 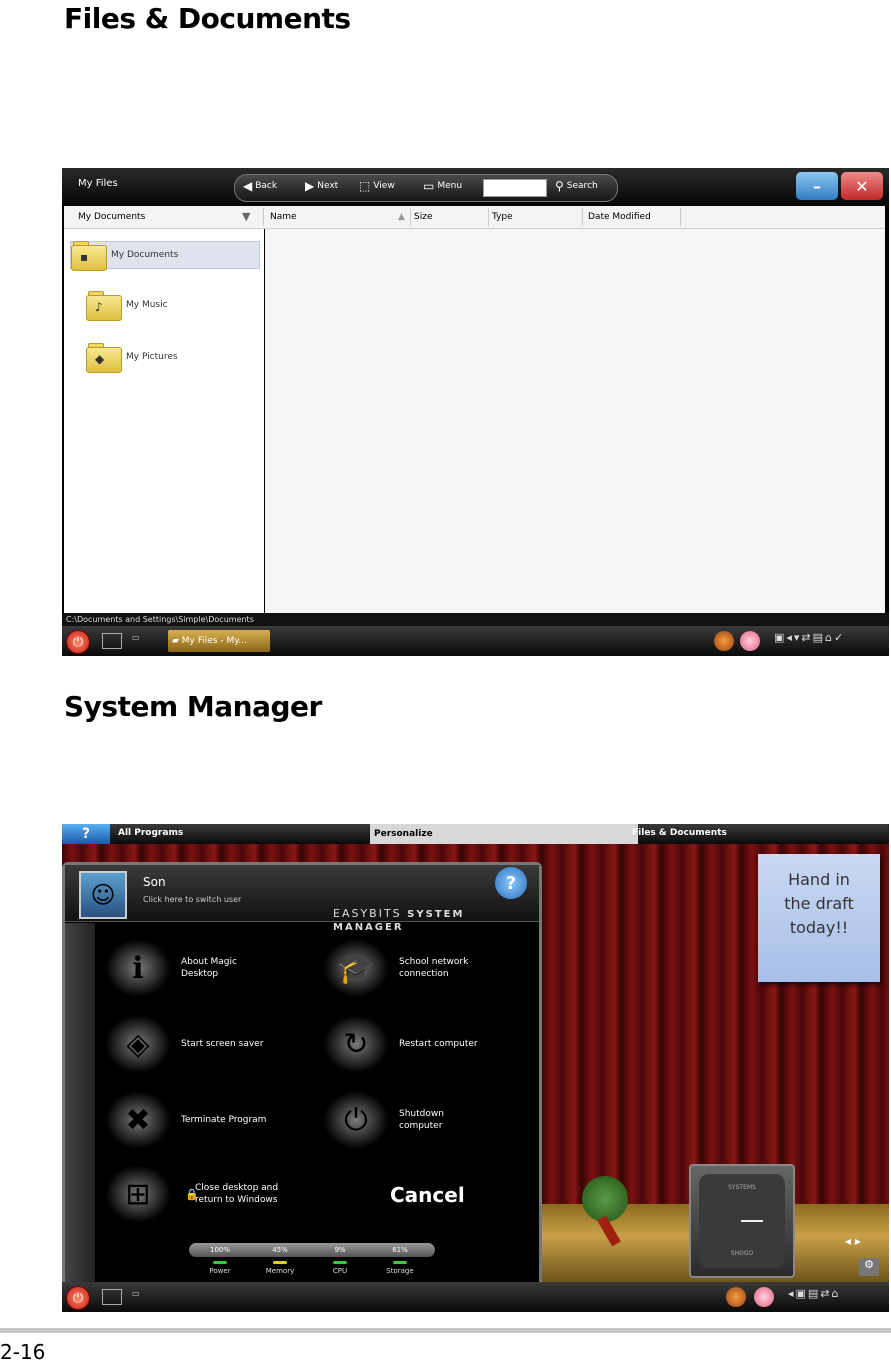 I want to click on help-icon: ?, so click(x=86, y=834).